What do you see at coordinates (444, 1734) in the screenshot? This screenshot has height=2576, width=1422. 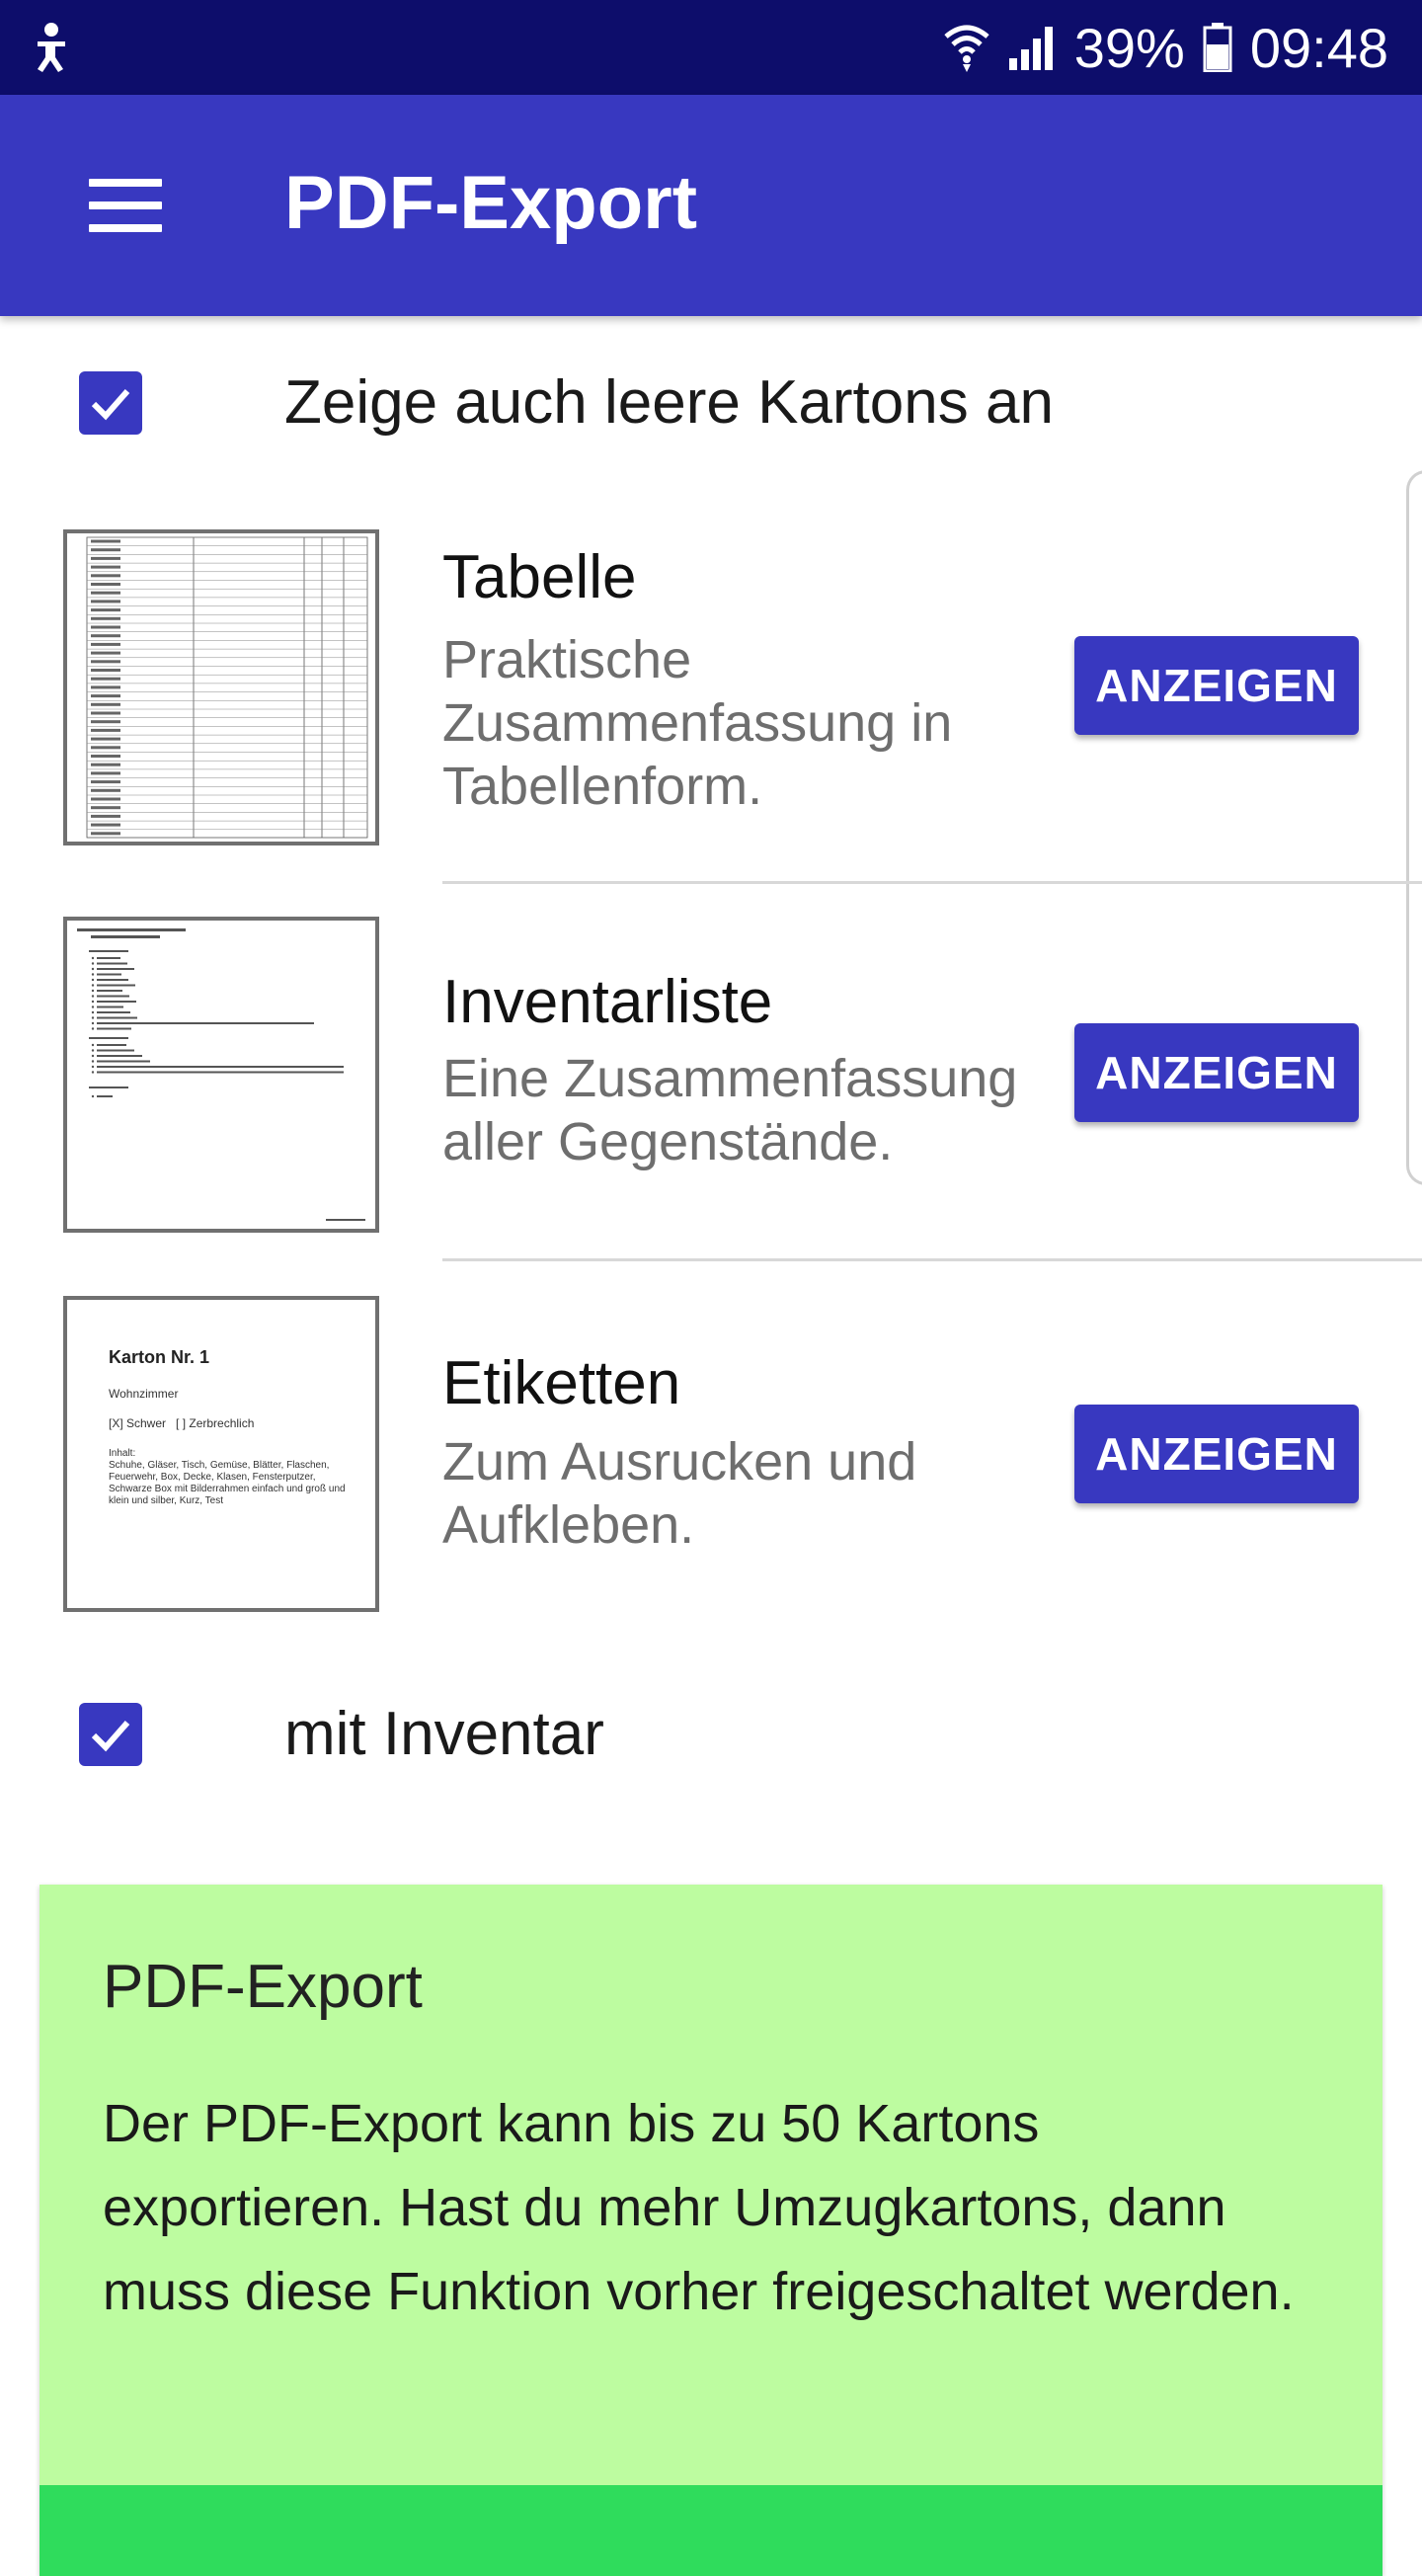 I see `with-inventory-label: mit Inventar` at bounding box center [444, 1734].